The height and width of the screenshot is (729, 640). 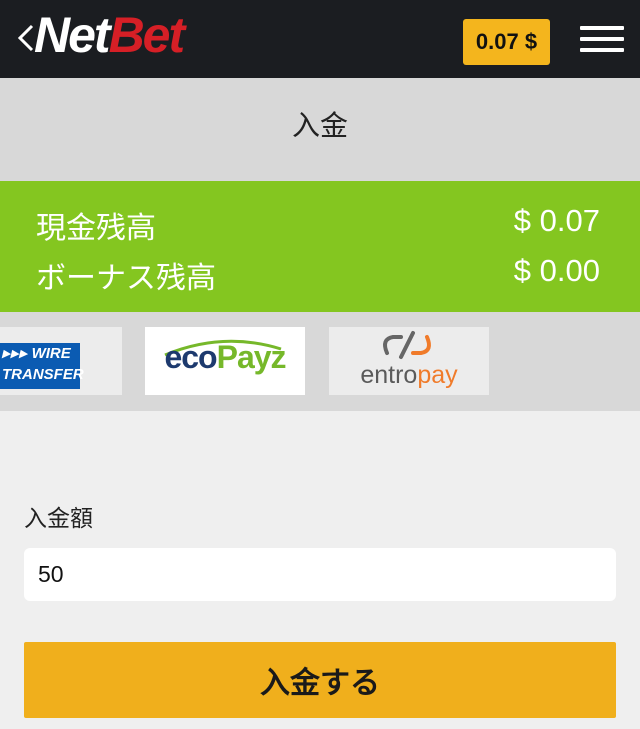 What do you see at coordinates (72, 35) in the screenshot?
I see `logo-net: Net` at bounding box center [72, 35].